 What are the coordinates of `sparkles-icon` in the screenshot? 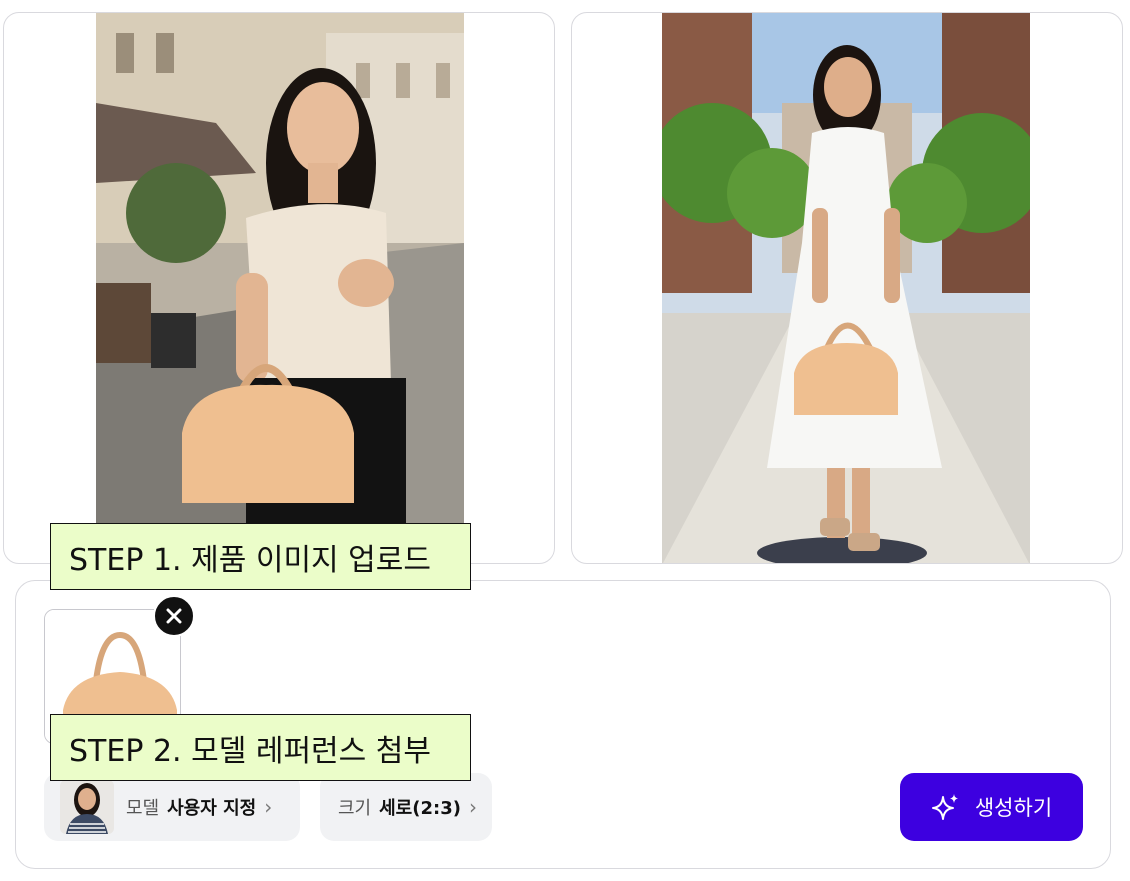 It's located at (944, 807).